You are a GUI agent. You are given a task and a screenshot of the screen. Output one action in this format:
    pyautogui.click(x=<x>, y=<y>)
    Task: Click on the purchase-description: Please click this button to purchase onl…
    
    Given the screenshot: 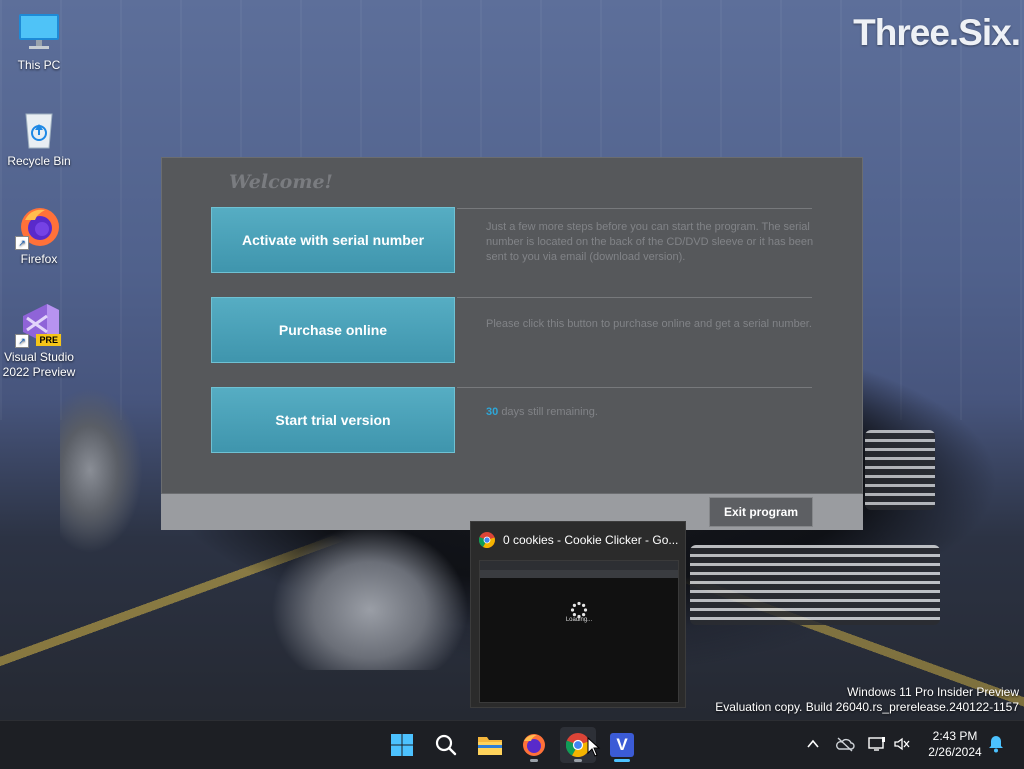 What is the action you would take?
    pyautogui.click(x=649, y=324)
    